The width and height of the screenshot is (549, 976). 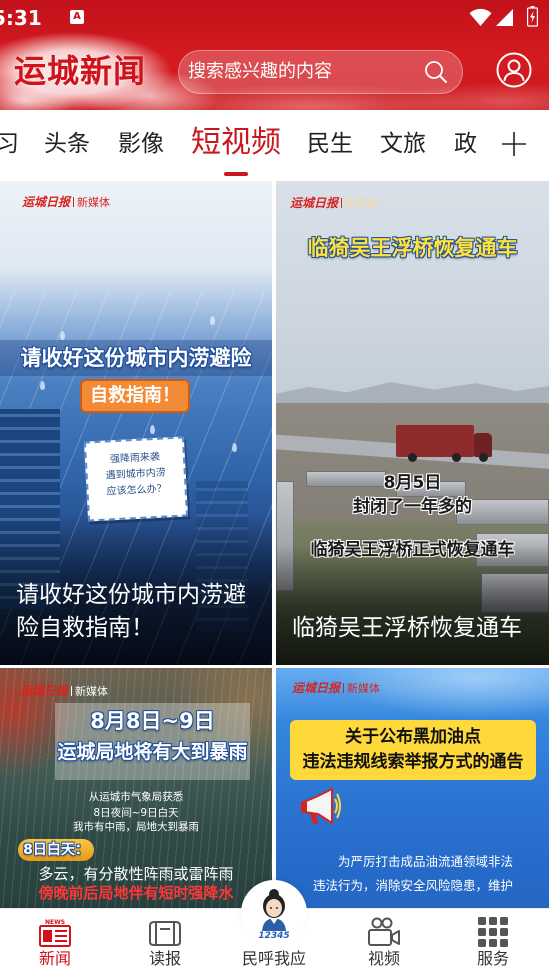 What do you see at coordinates (136, 874) in the screenshot?
I see `forecast-detail: 多云，有分散性阵雨或雷阵雨` at bounding box center [136, 874].